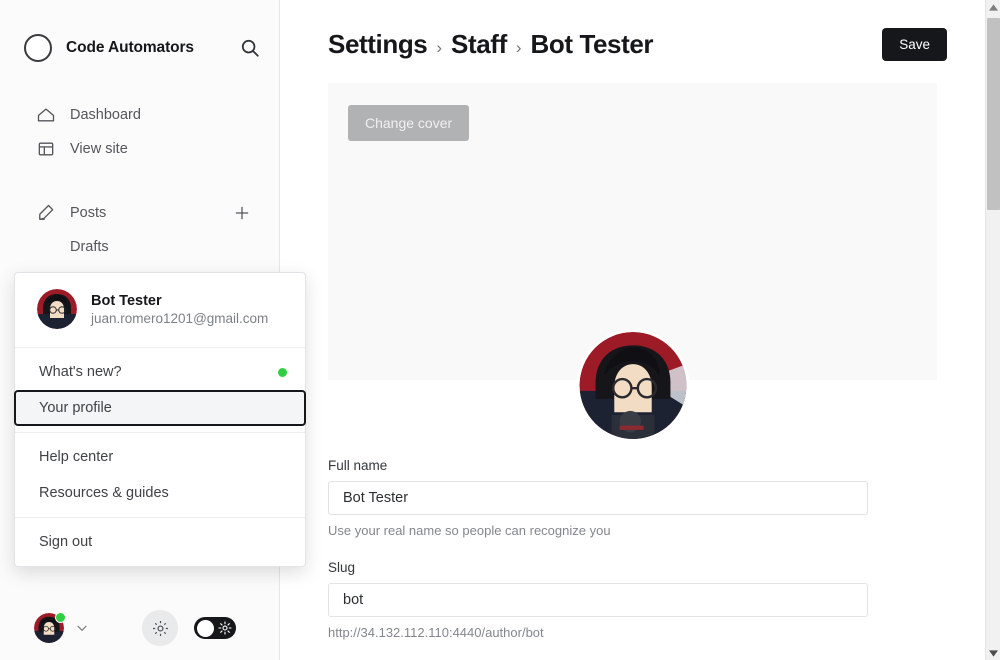 The image size is (1000, 660). I want to click on save-button: Save, so click(914, 44).